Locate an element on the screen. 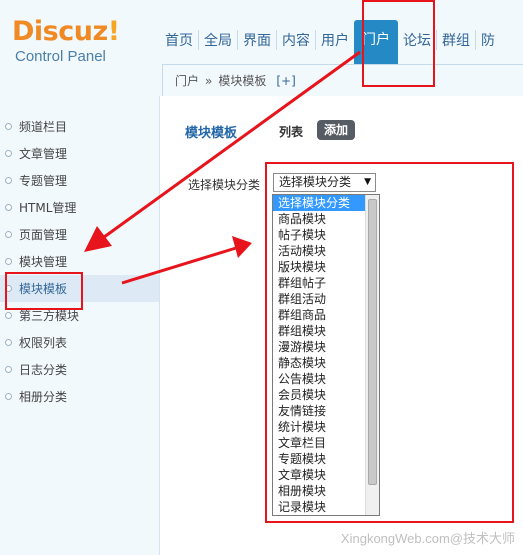 The image size is (523, 555). sidebar-item-topics: 专题管理 is located at coordinates (79, 180).